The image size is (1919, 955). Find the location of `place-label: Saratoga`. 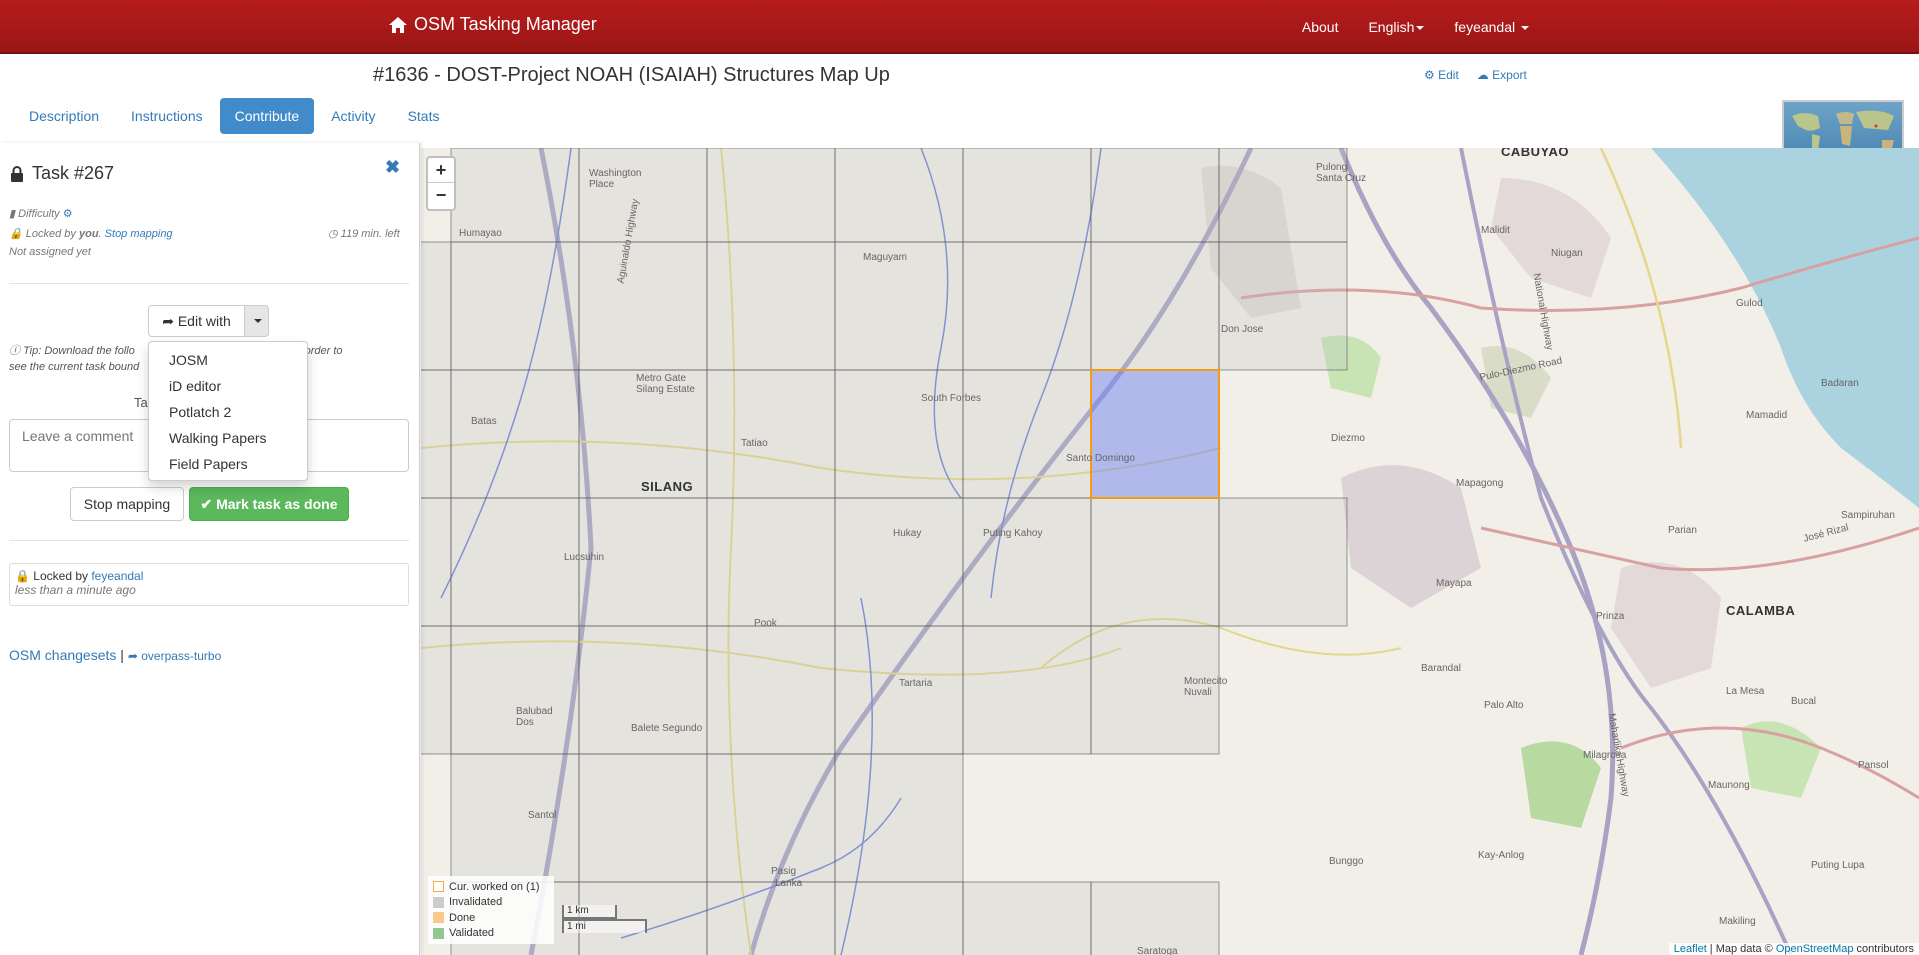

place-label: Saratoga is located at coordinates (1157, 950).